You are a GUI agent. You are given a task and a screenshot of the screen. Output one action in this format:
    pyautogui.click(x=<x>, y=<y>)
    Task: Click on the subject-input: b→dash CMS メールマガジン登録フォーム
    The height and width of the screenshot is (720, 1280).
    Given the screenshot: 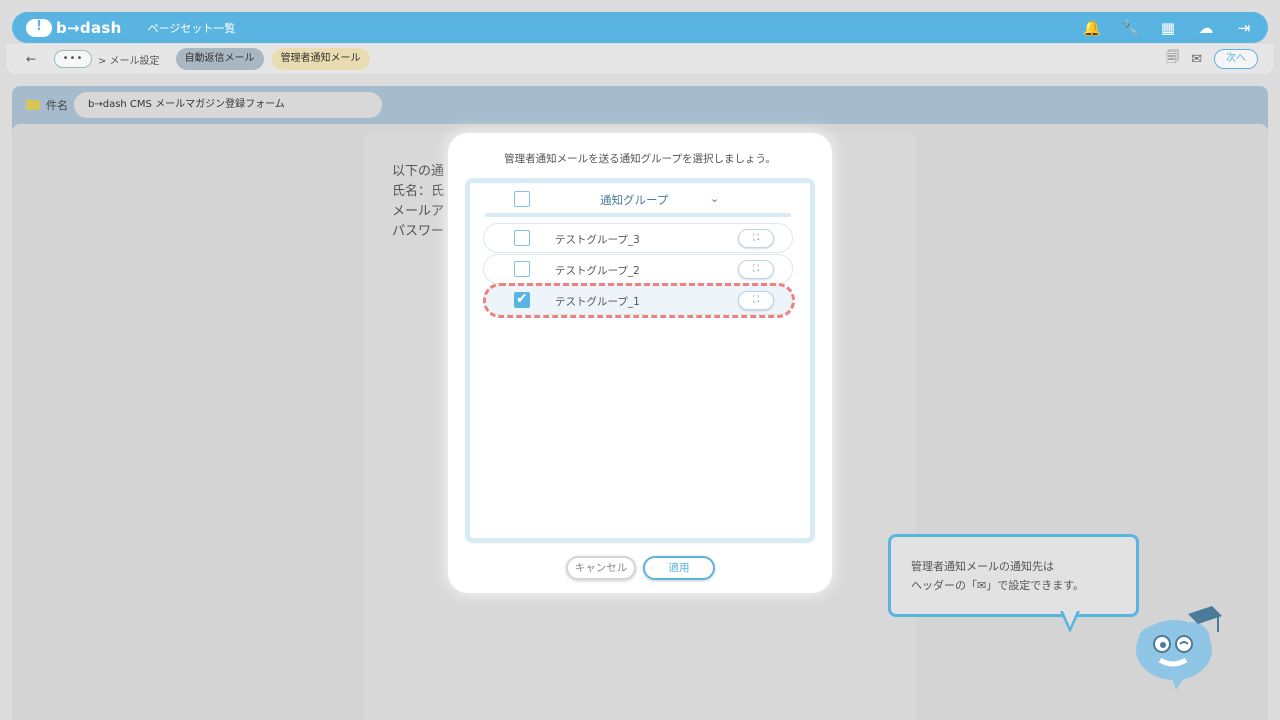 What is the action you would take?
    pyautogui.click(x=228, y=105)
    